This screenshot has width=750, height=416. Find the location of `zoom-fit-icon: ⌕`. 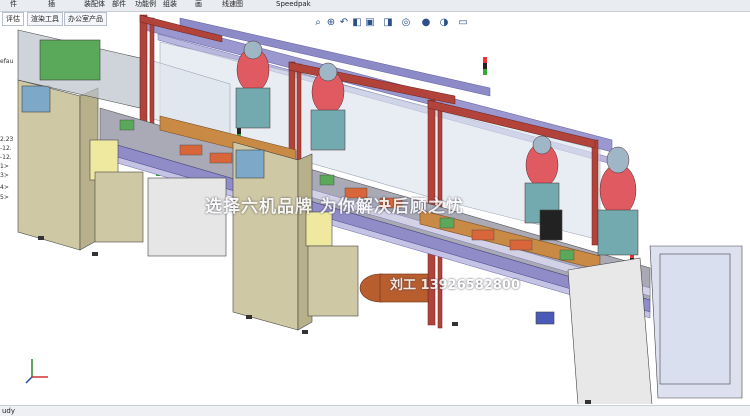

zoom-fit-icon: ⌕ is located at coordinates (318, 23).